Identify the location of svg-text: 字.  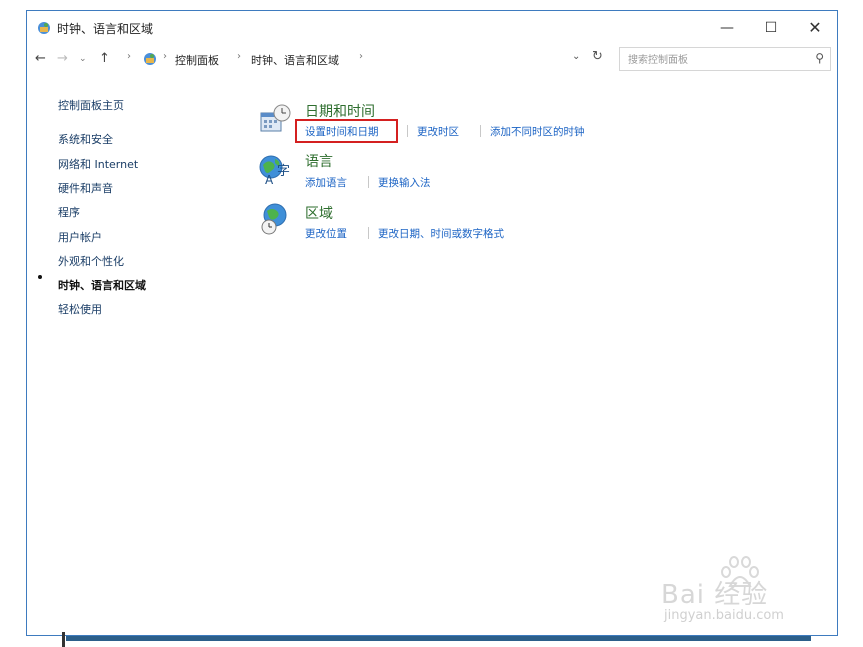
(283, 171).